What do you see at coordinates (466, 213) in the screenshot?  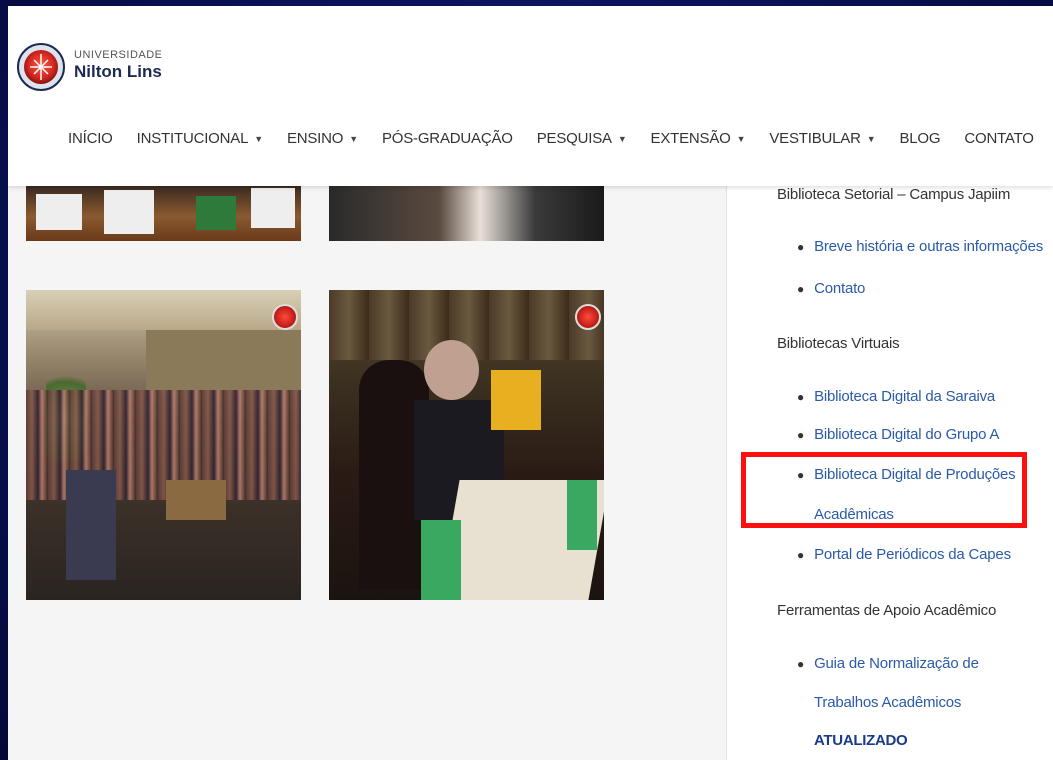 I see `gallery-photo-event` at bounding box center [466, 213].